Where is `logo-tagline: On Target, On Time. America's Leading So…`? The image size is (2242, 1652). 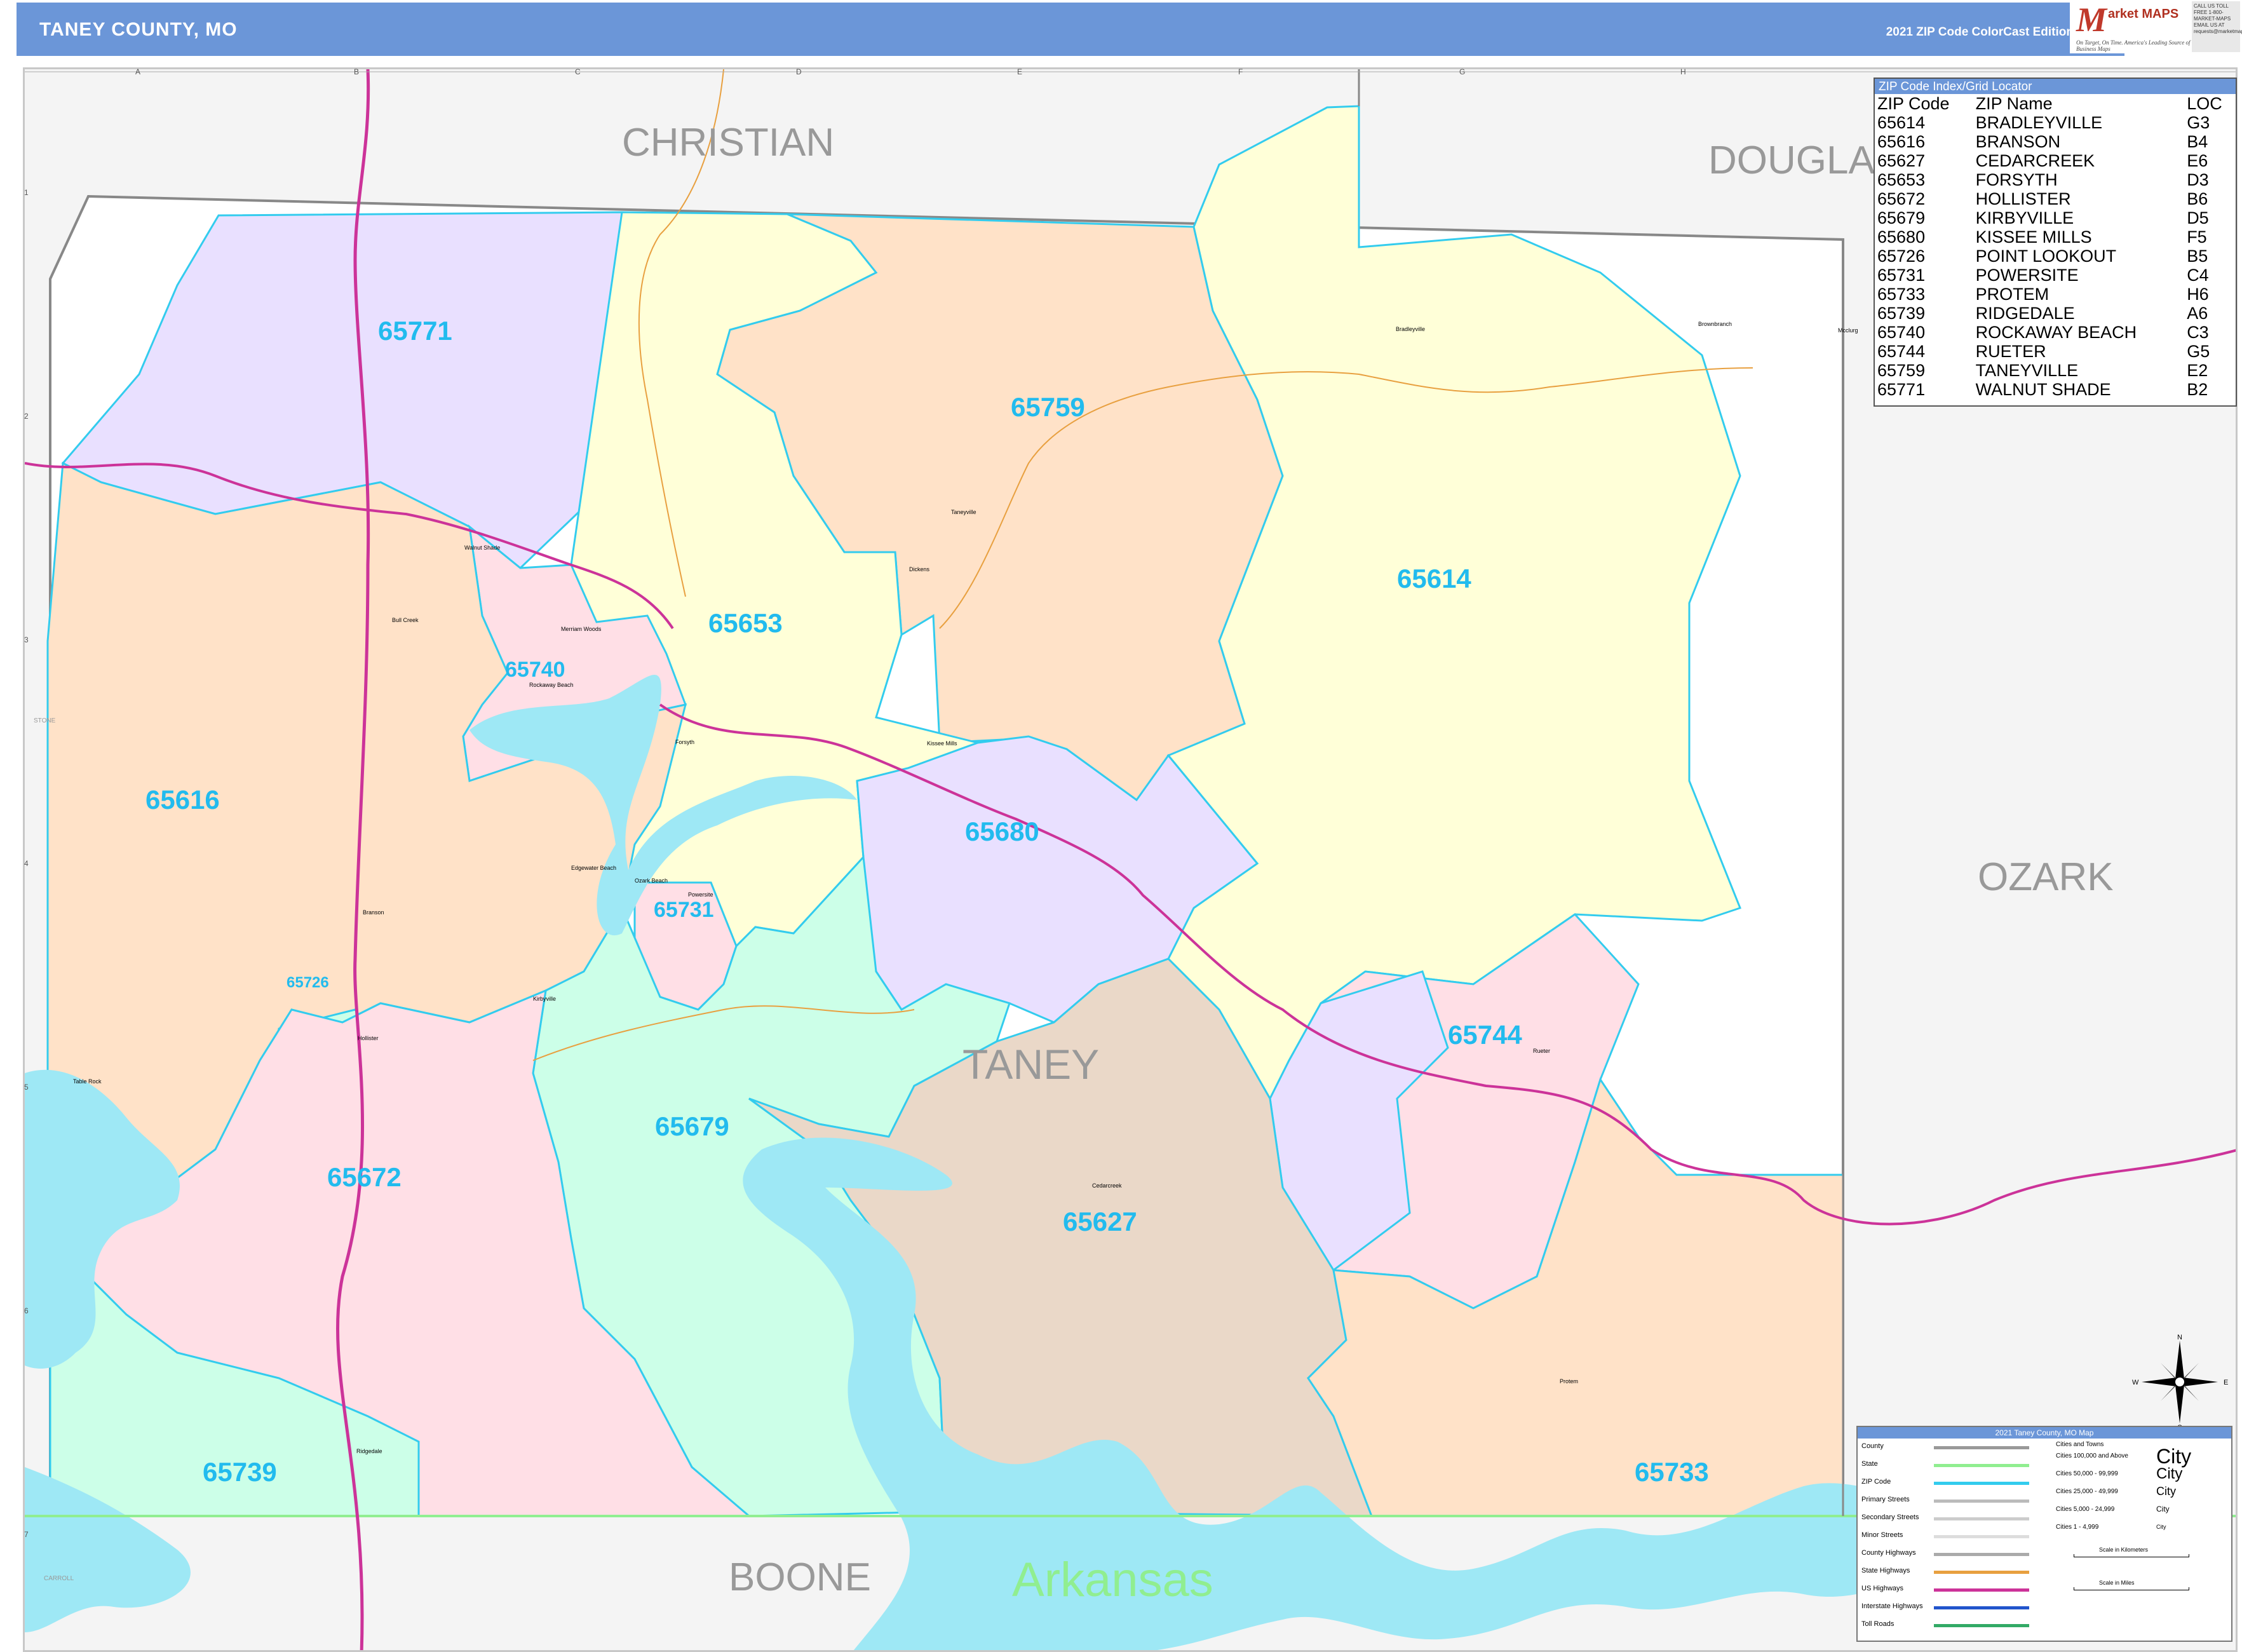
logo-tagline: On Target, On Time. America's Leading So… is located at coordinates (2133, 46).